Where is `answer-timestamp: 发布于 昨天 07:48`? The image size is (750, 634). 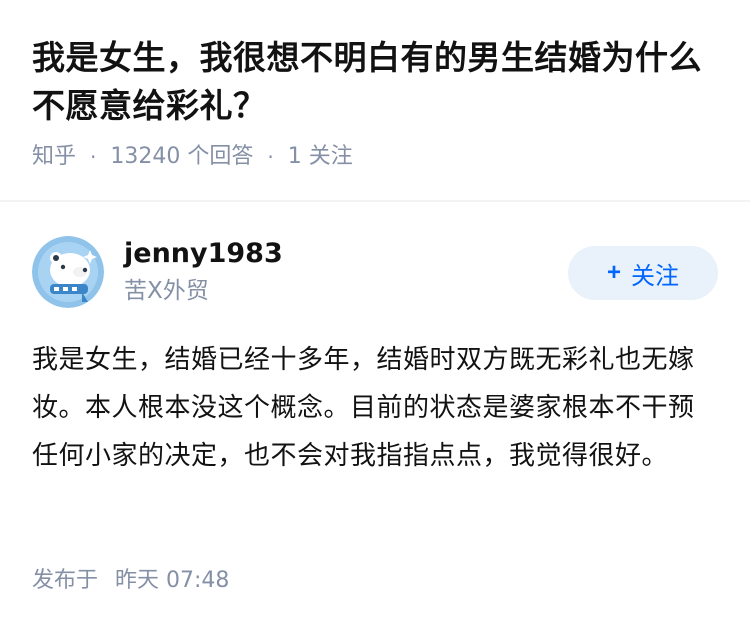
answer-timestamp: 发布于 昨天 07:48 is located at coordinates (130, 581).